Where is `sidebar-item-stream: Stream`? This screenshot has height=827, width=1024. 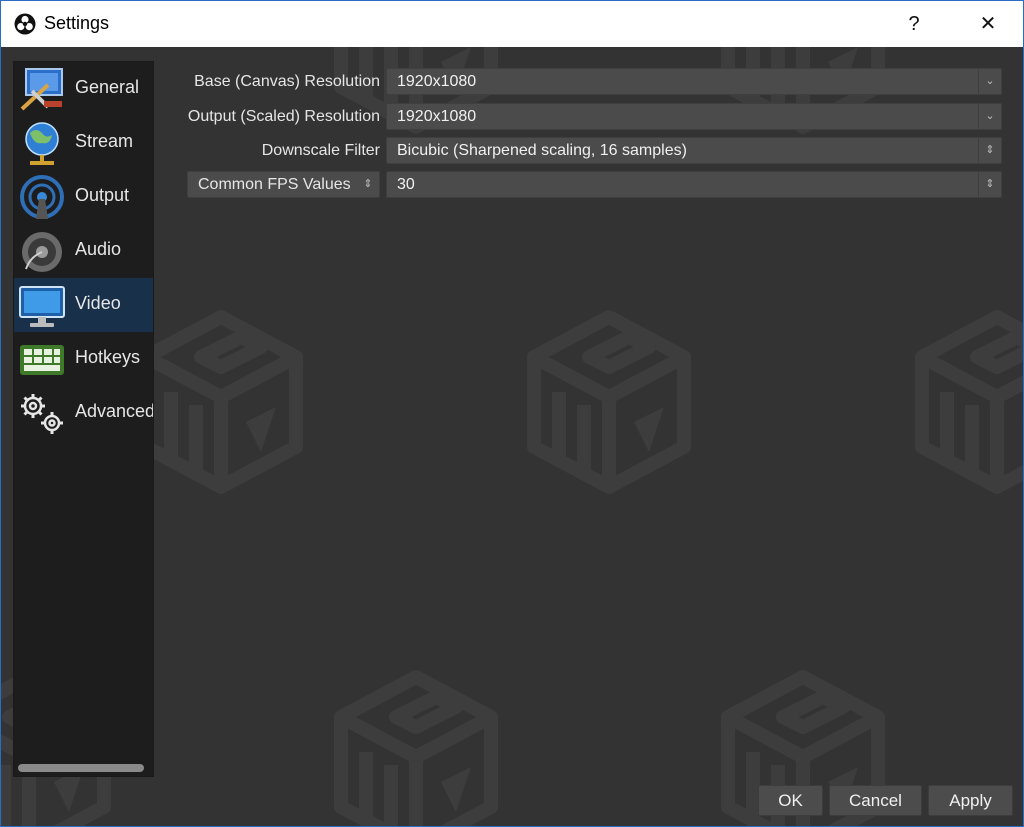
sidebar-item-stream: Stream is located at coordinates (83, 143).